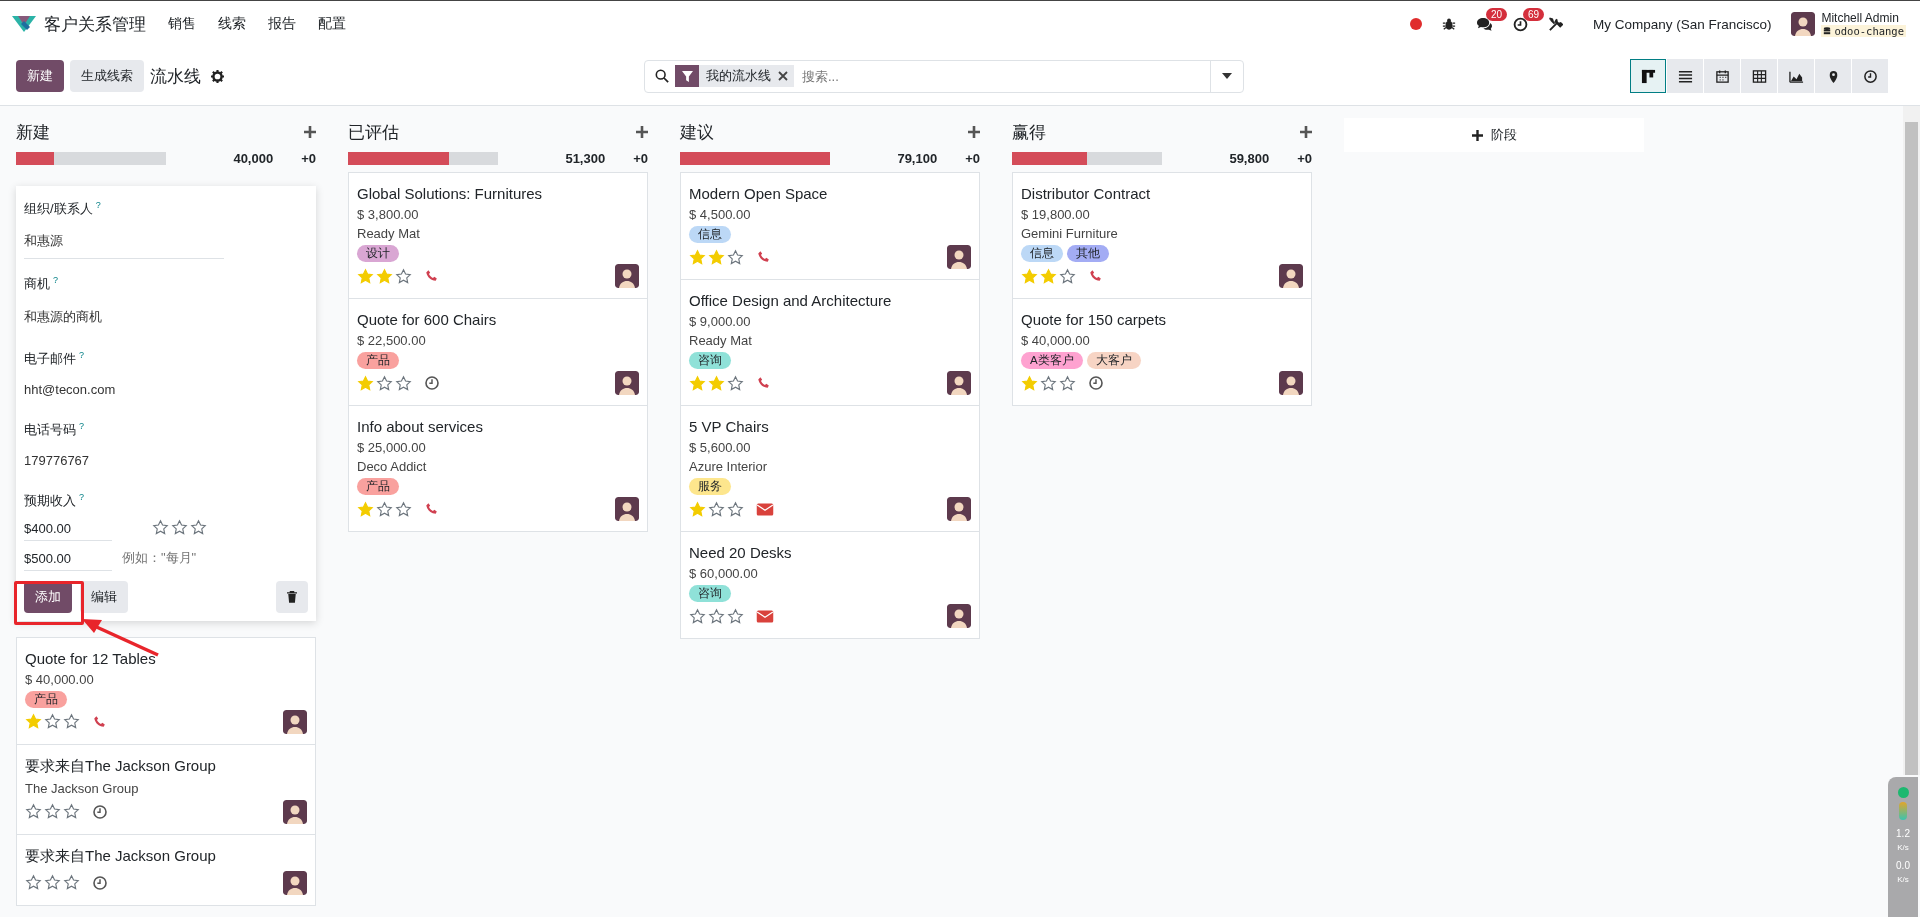 This screenshot has height=917, width=1920. I want to click on column-title: 赢得, so click(1029, 132).